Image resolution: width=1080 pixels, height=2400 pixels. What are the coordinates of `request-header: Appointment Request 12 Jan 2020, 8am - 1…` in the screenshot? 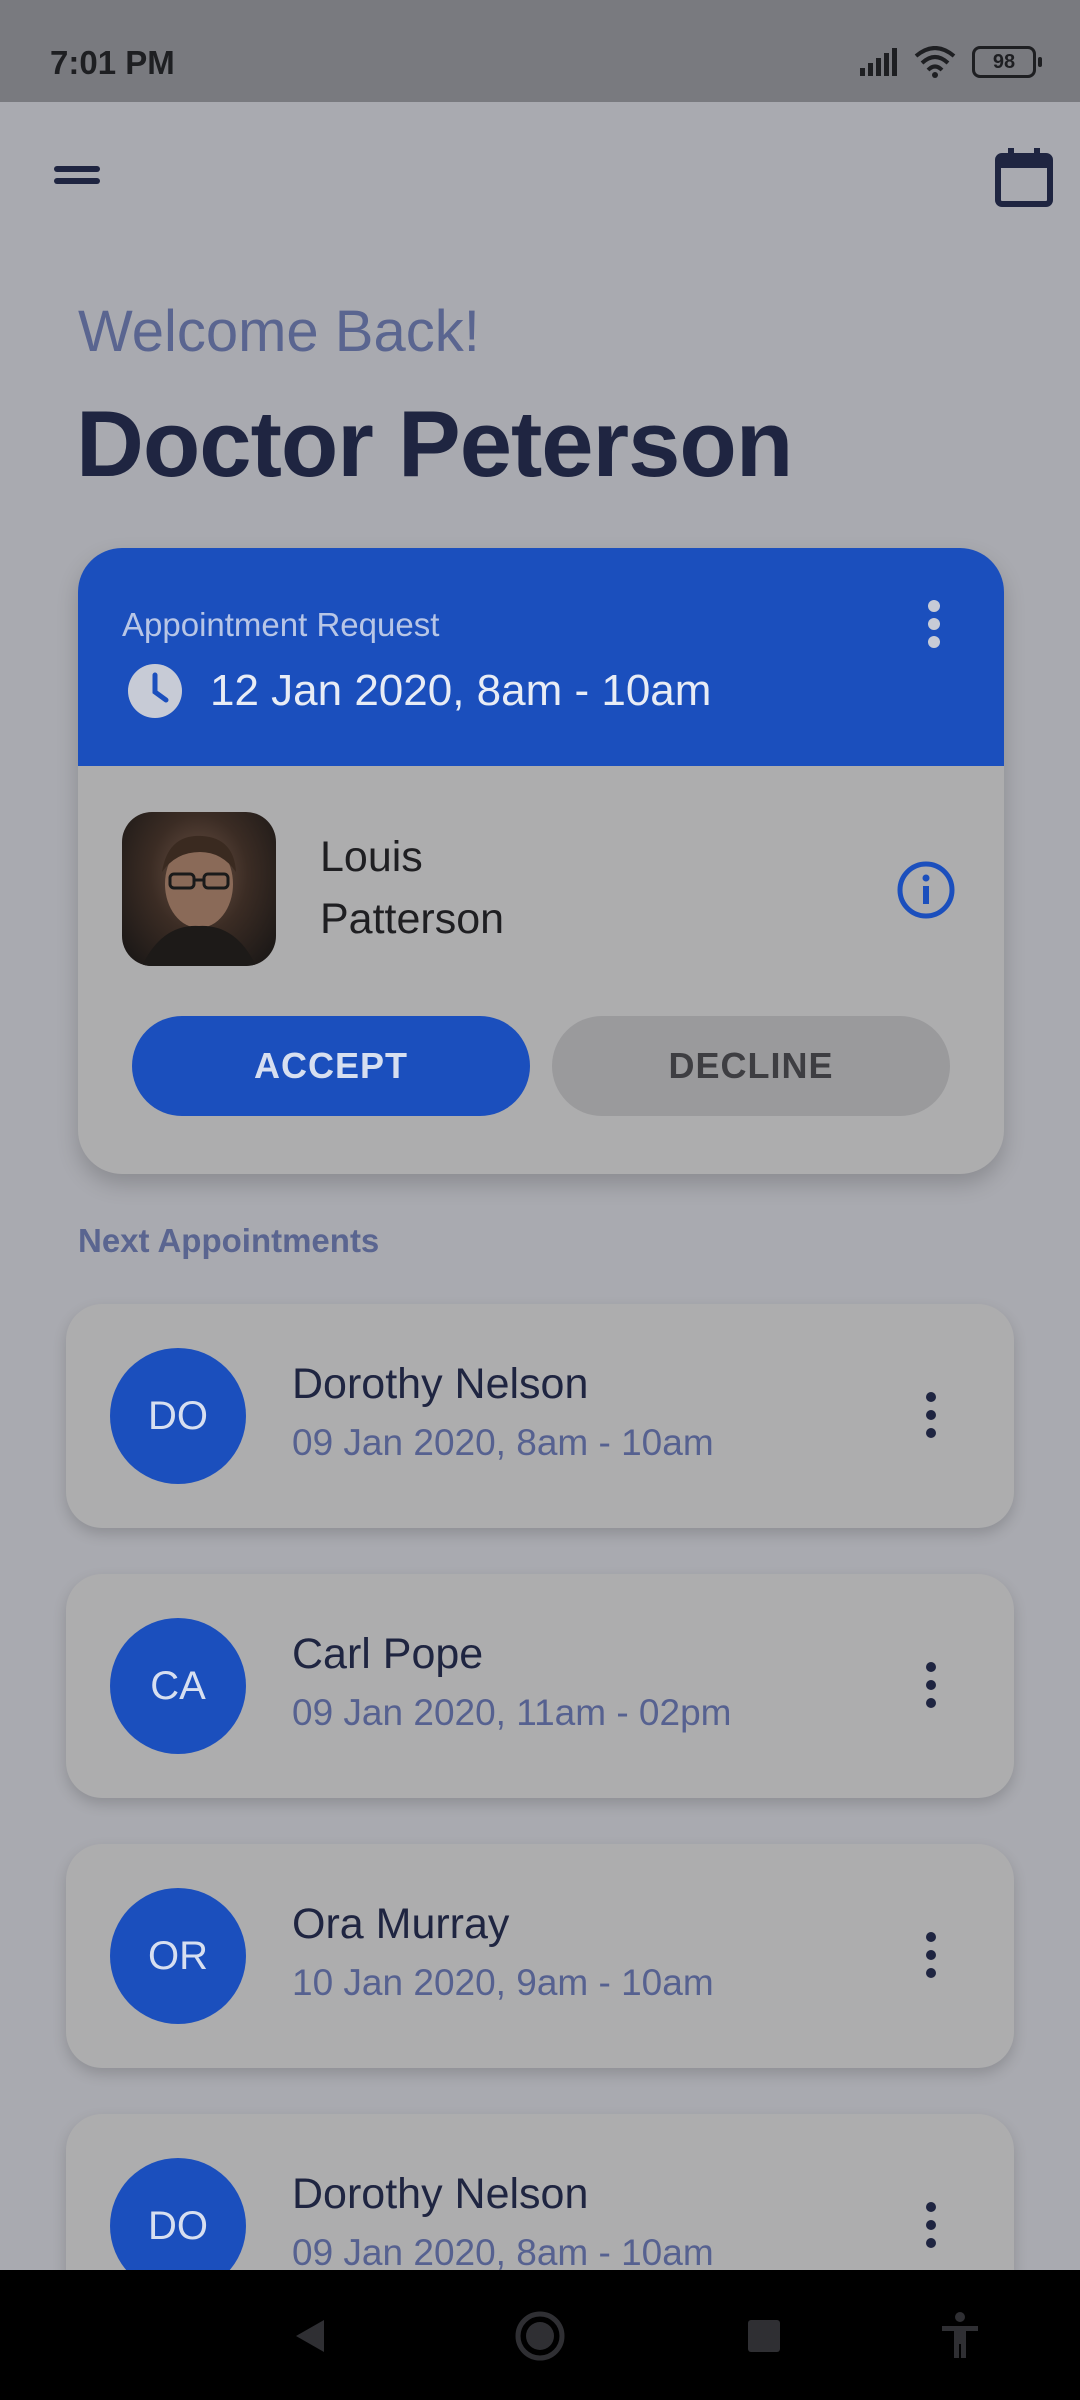 It's located at (541, 657).